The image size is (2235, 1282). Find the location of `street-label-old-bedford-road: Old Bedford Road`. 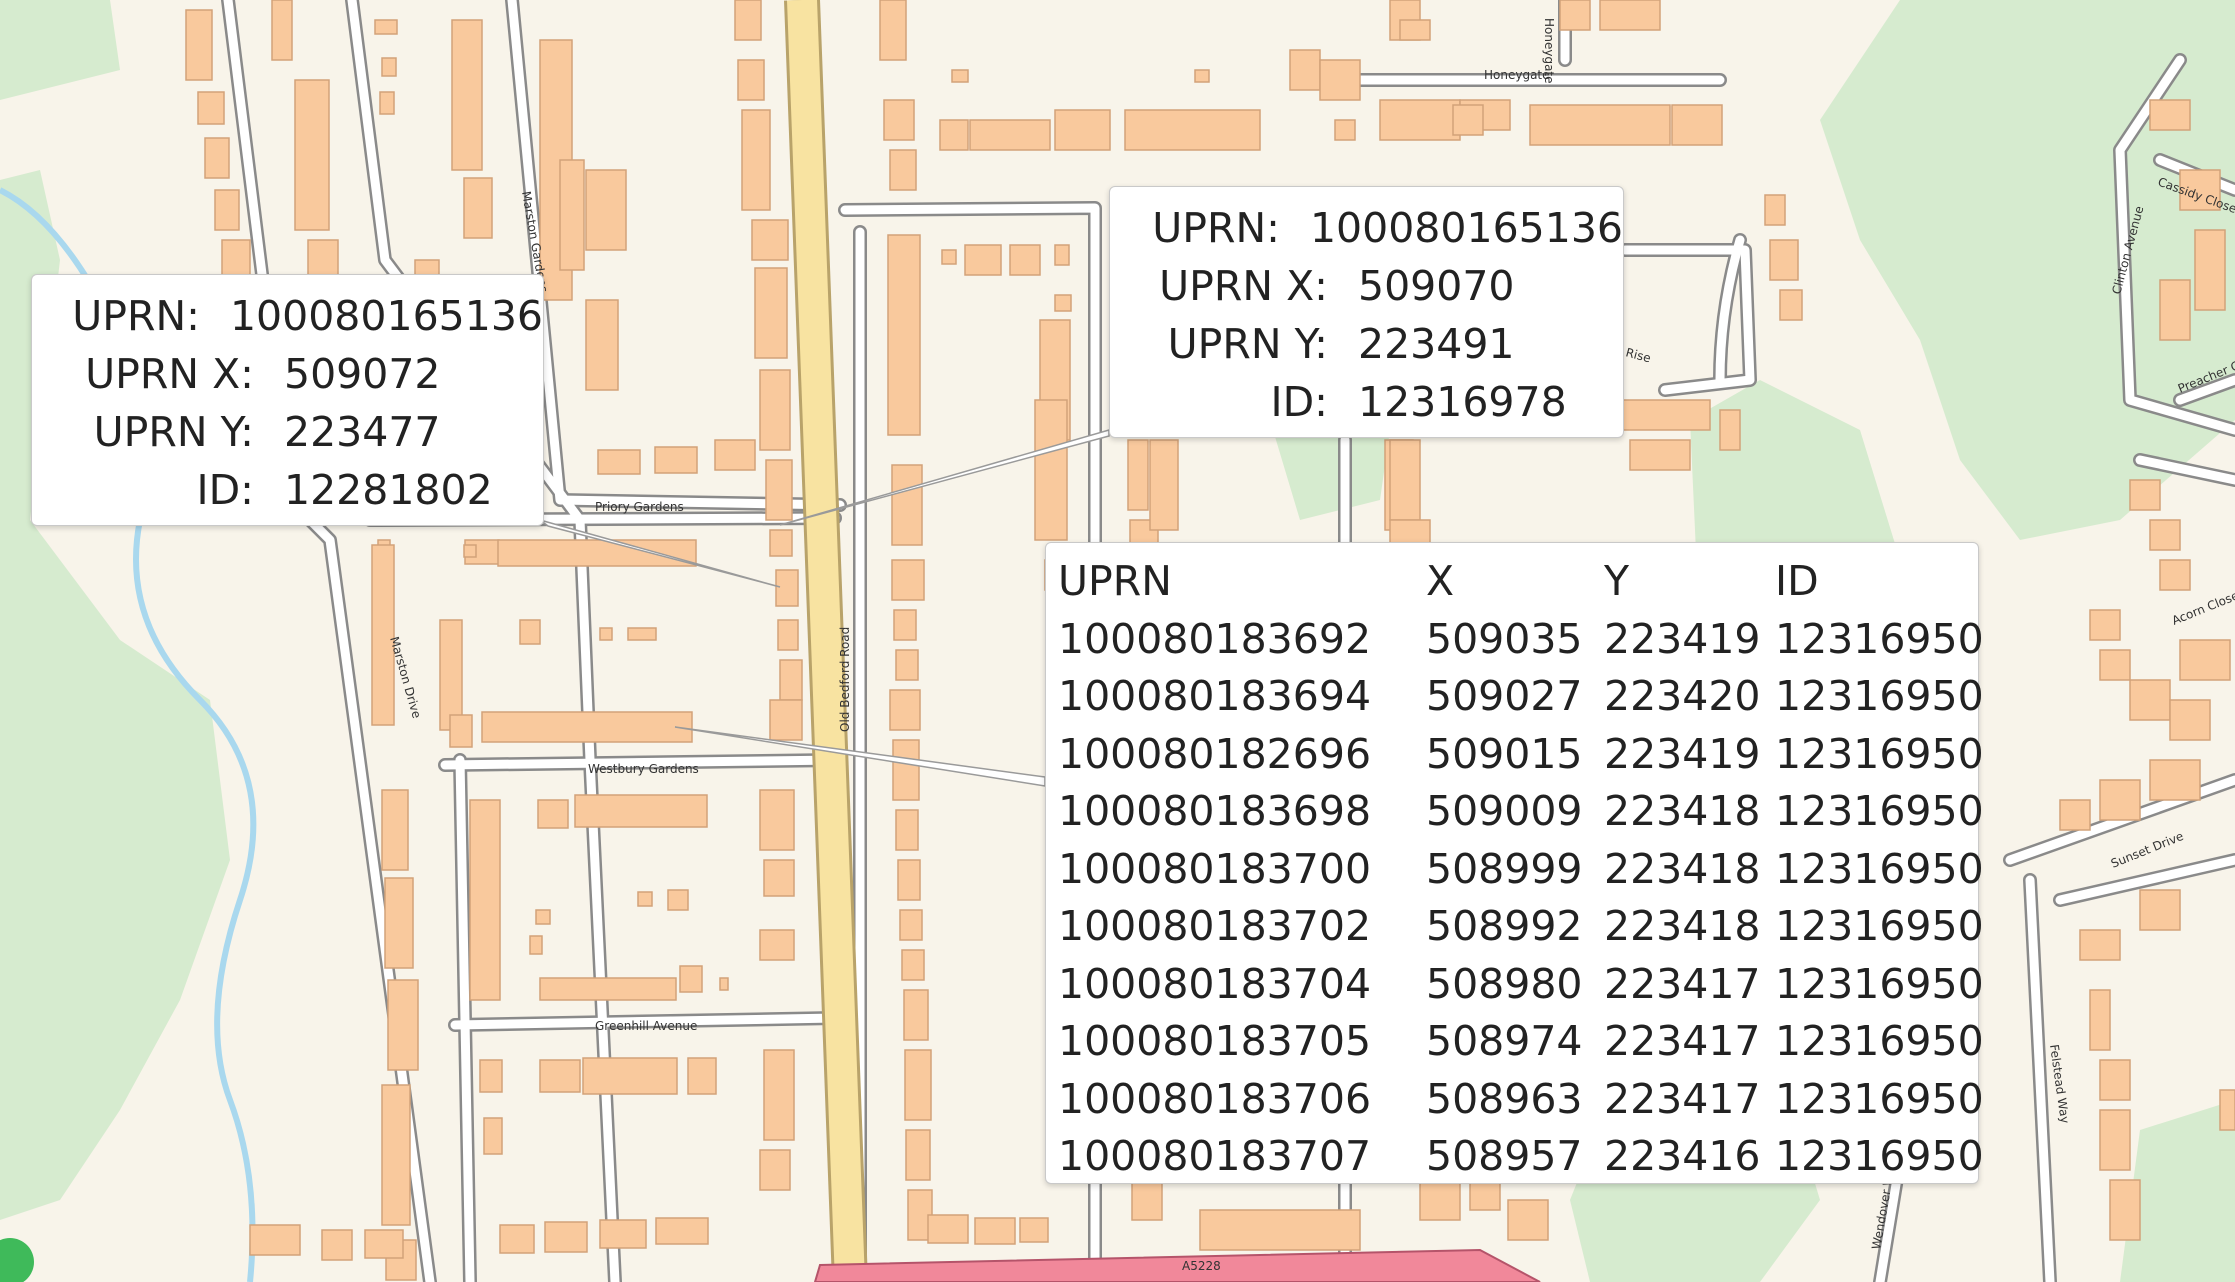

street-label-old-bedford-road: Old Bedford Road is located at coordinates (845, 679).